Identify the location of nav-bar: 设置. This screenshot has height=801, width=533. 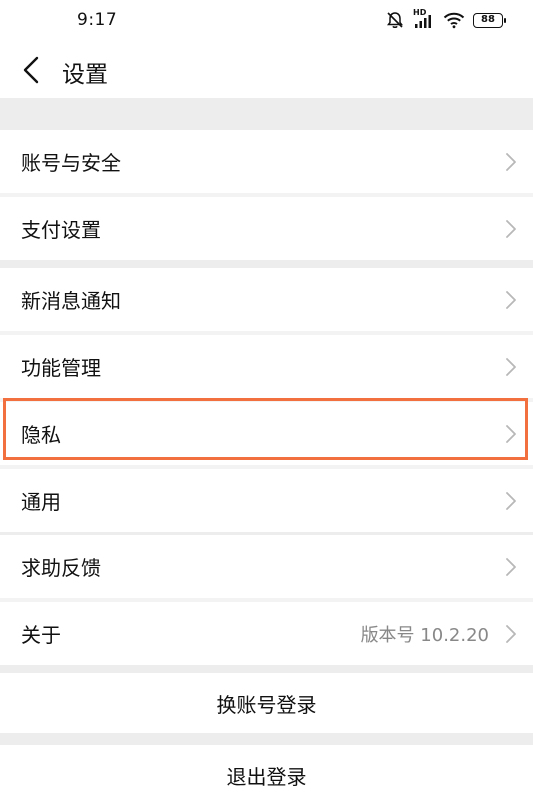
(266, 70).